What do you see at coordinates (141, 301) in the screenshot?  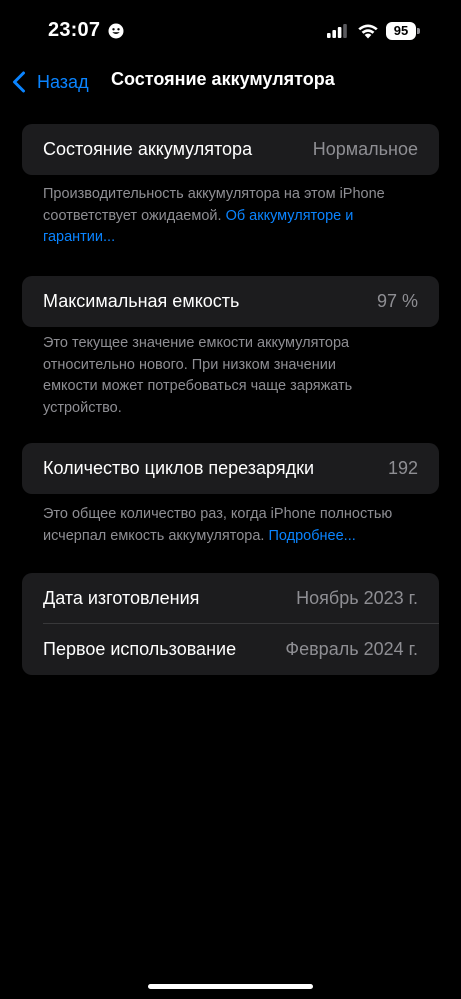 I see `max-capacity-label: Максимальная емкость` at bounding box center [141, 301].